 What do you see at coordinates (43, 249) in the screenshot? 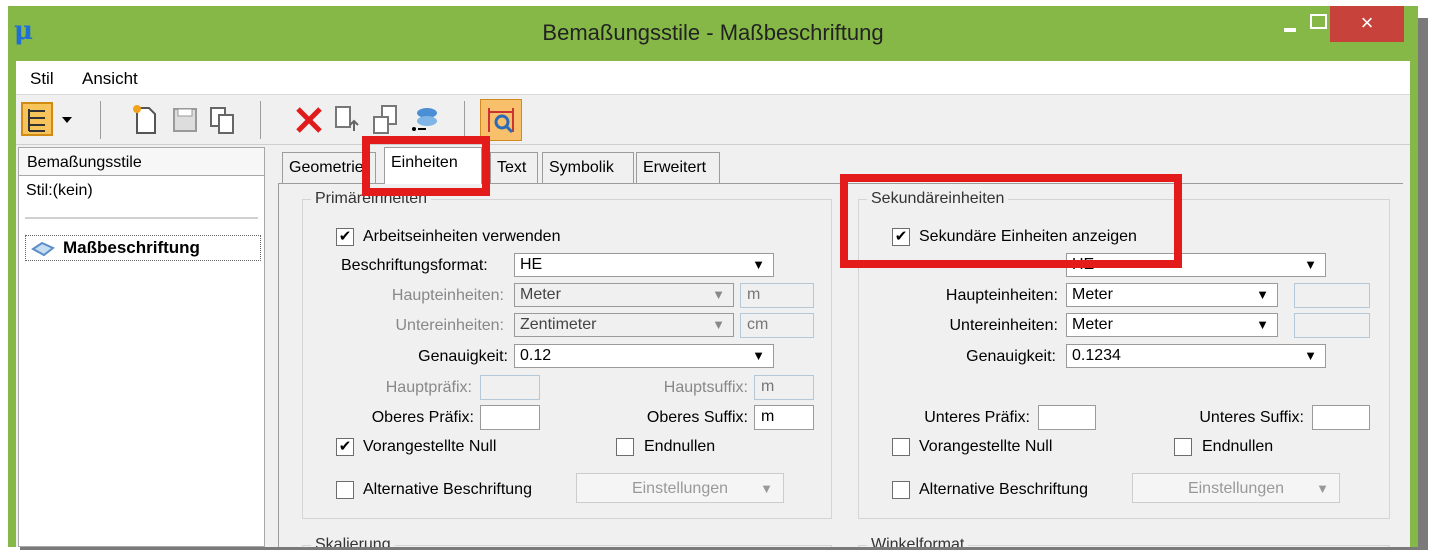
I see `style-icon` at bounding box center [43, 249].